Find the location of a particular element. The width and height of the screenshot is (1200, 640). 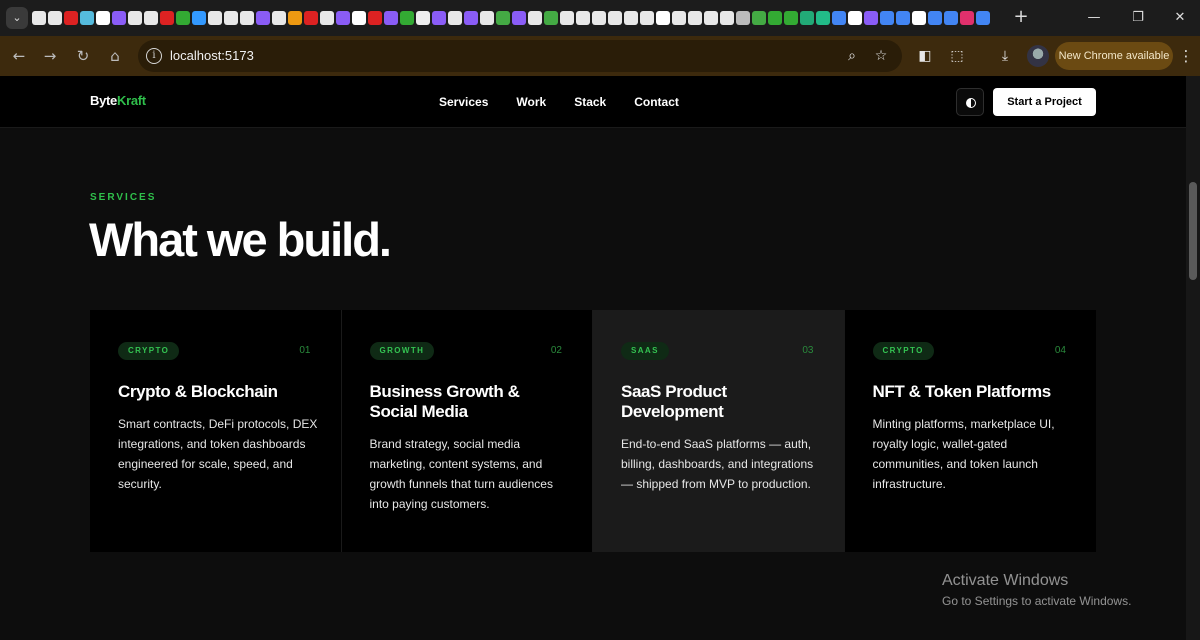

extensions-icon: ⬚ is located at coordinates (957, 56).